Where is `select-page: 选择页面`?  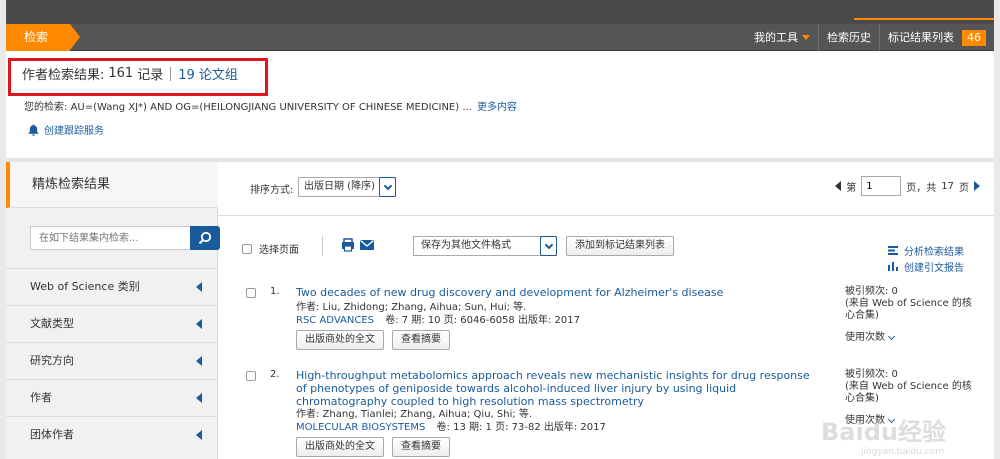 select-page: 选择页面 is located at coordinates (270, 248).